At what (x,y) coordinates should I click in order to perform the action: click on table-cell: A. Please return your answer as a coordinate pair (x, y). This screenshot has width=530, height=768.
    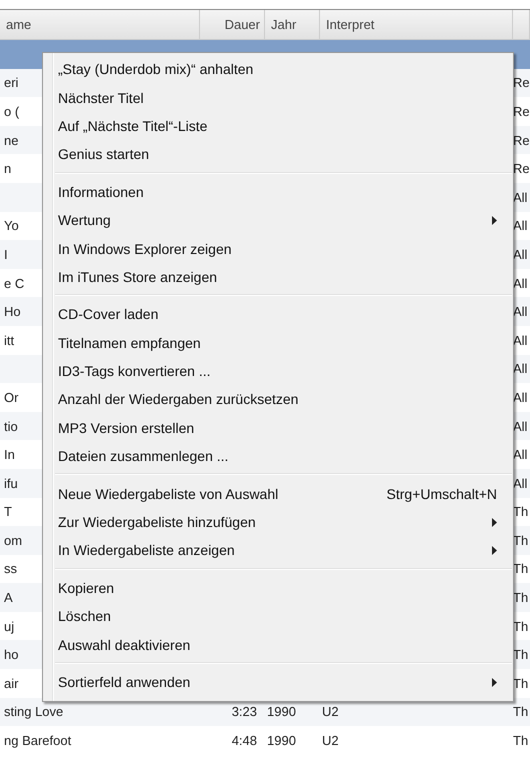
    Looking at the image, I should click on (8, 598).